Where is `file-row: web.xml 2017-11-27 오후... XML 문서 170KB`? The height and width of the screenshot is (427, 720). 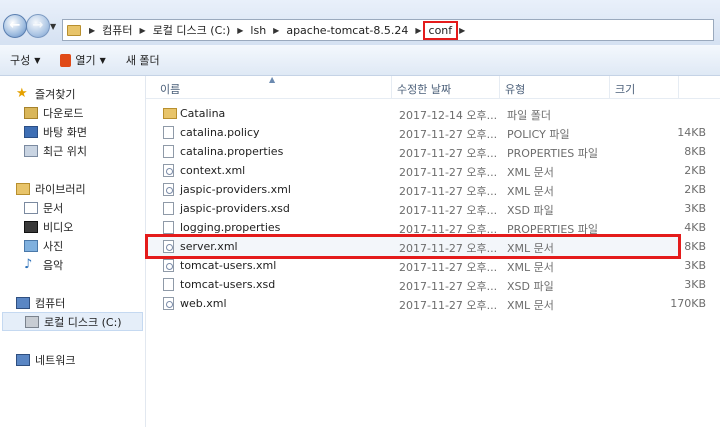
file-row: web.xml 2017-11-27 오후... XML 문서 170KB is located at coordinates (427, 303).